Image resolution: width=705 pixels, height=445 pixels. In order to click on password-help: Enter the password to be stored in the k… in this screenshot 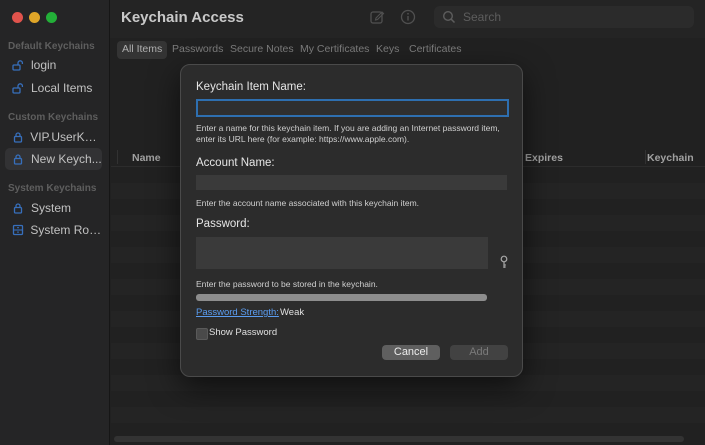, I will do `click(287, 284)`.